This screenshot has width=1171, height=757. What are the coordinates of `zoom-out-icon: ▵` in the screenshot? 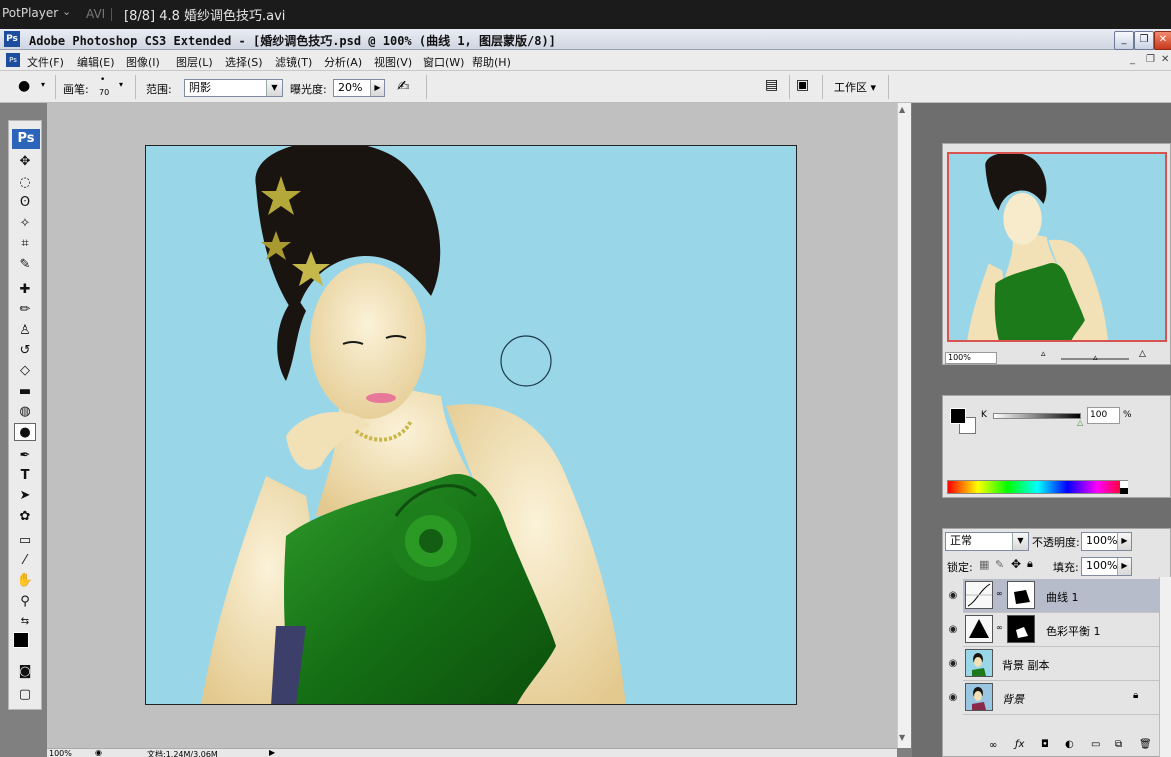 It's located at (1043, 354).